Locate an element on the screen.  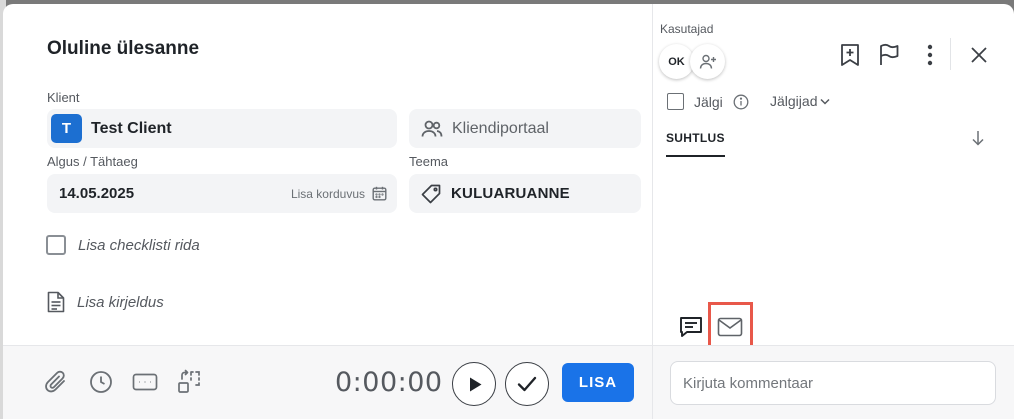
close-icon is located at coordinates (979, 55).